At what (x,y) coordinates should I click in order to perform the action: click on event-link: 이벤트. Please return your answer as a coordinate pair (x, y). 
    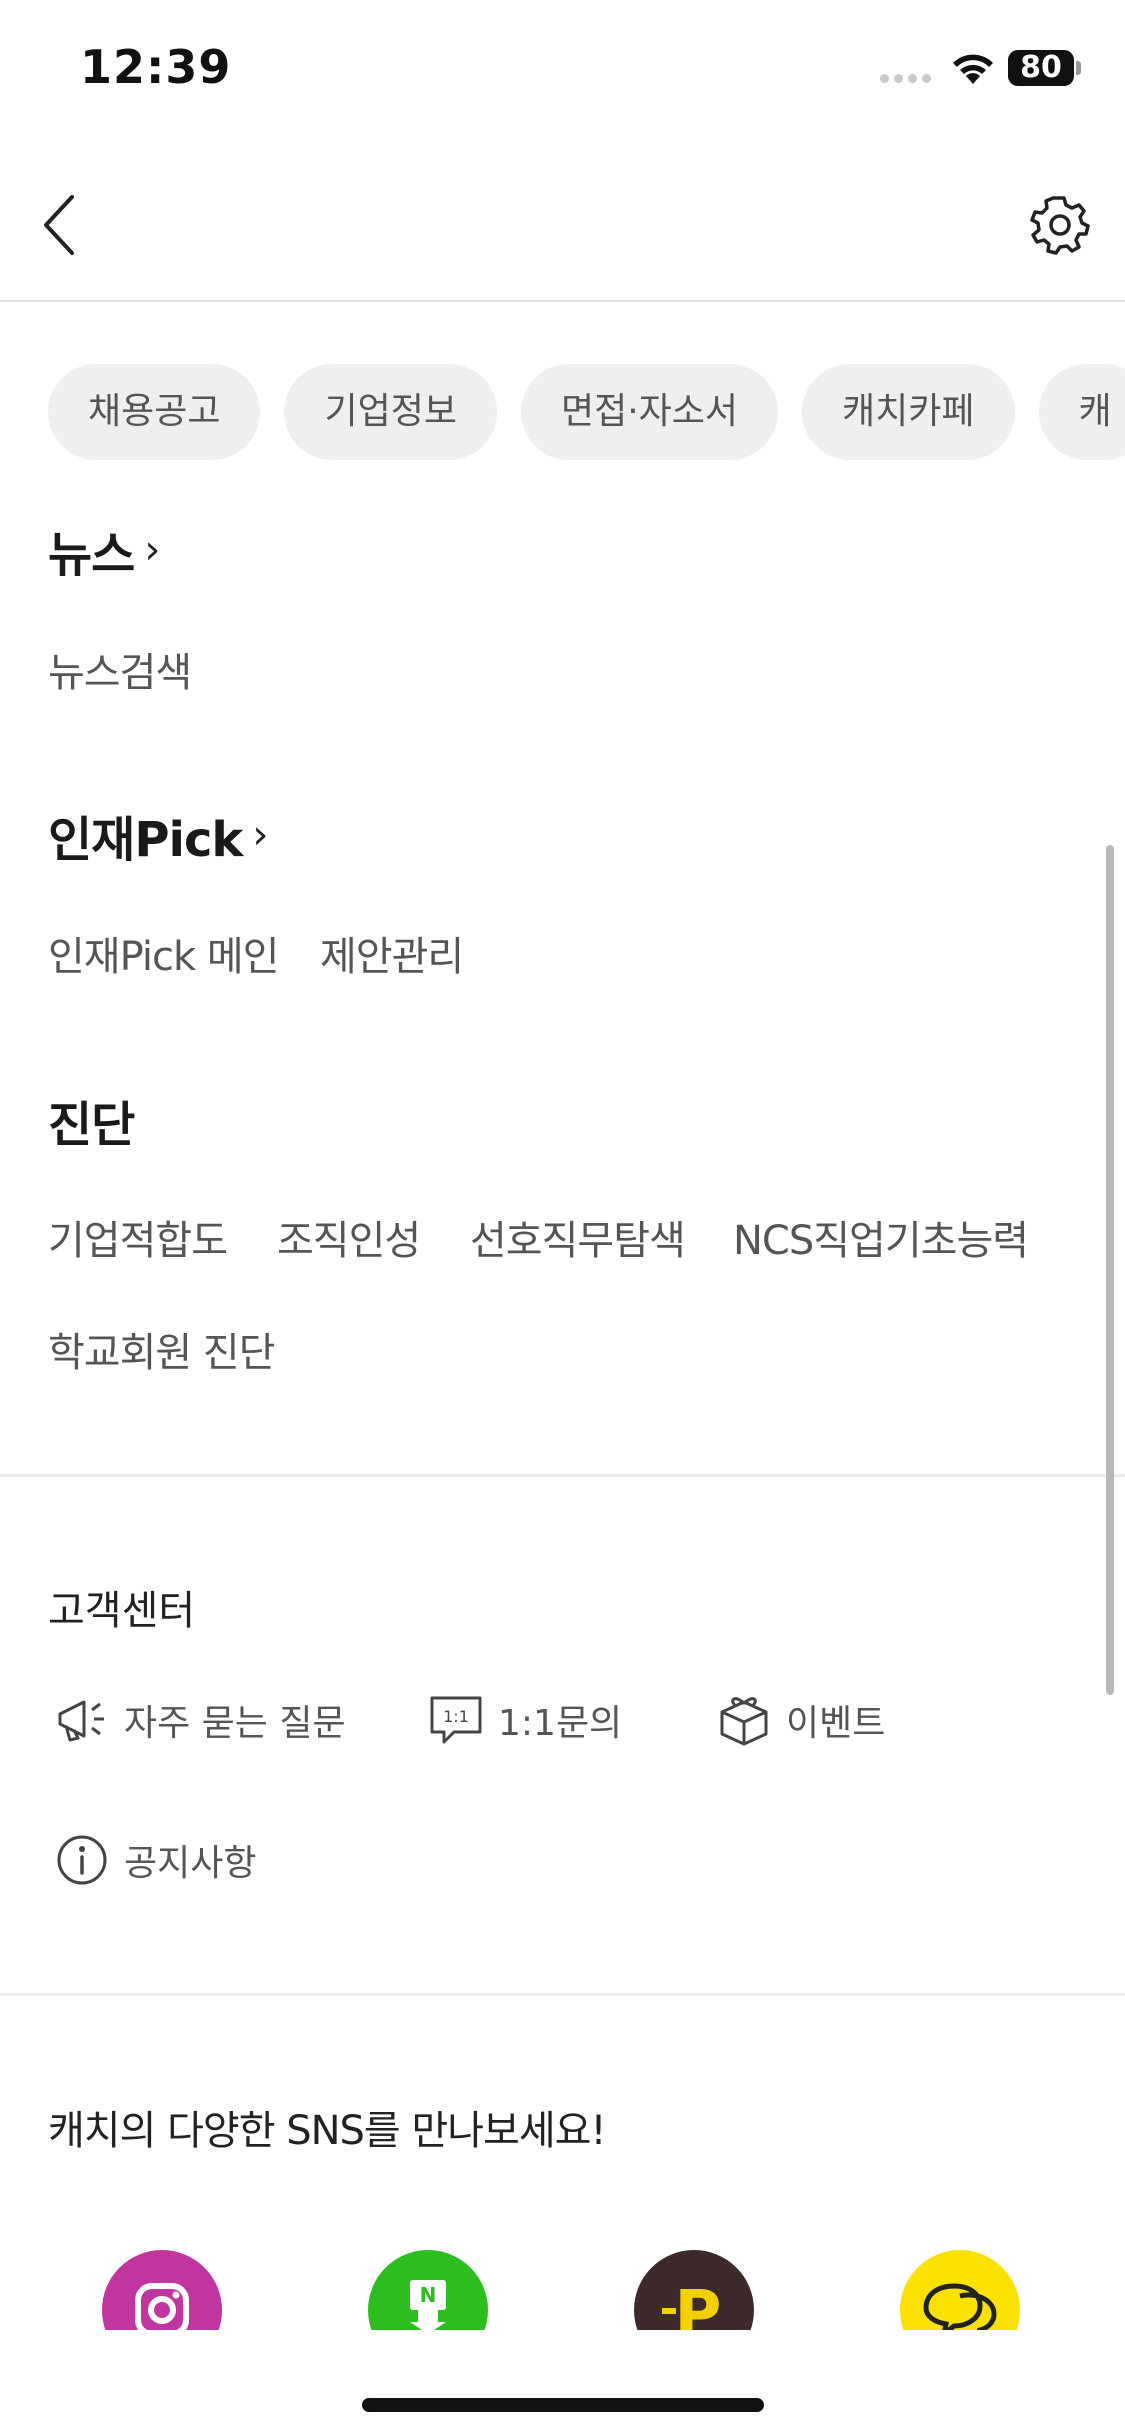
    Looking at the image, I should click on (800, 1720).